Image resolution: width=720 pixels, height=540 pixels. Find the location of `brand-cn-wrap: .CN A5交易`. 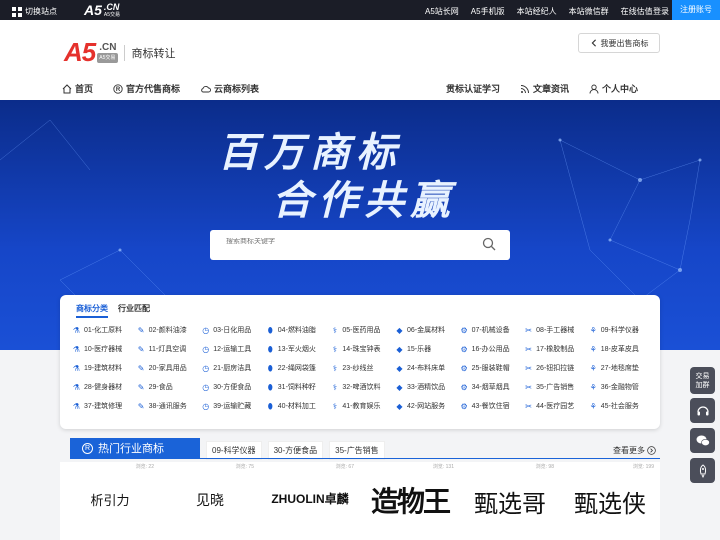

brand-cn-wrap: .CN A5交易 is located at coordinates (108, 52).